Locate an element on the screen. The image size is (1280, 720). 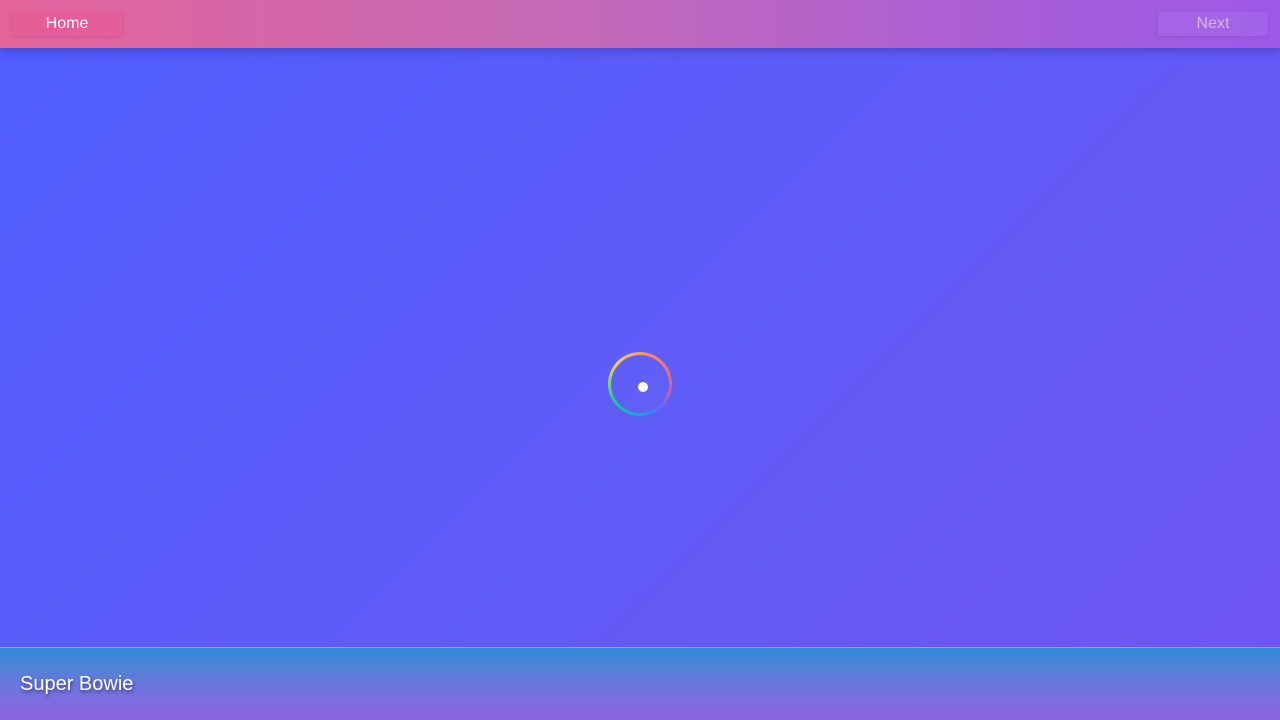
now-playing-bar: Super Bowie is located at coordinates (640, 683).